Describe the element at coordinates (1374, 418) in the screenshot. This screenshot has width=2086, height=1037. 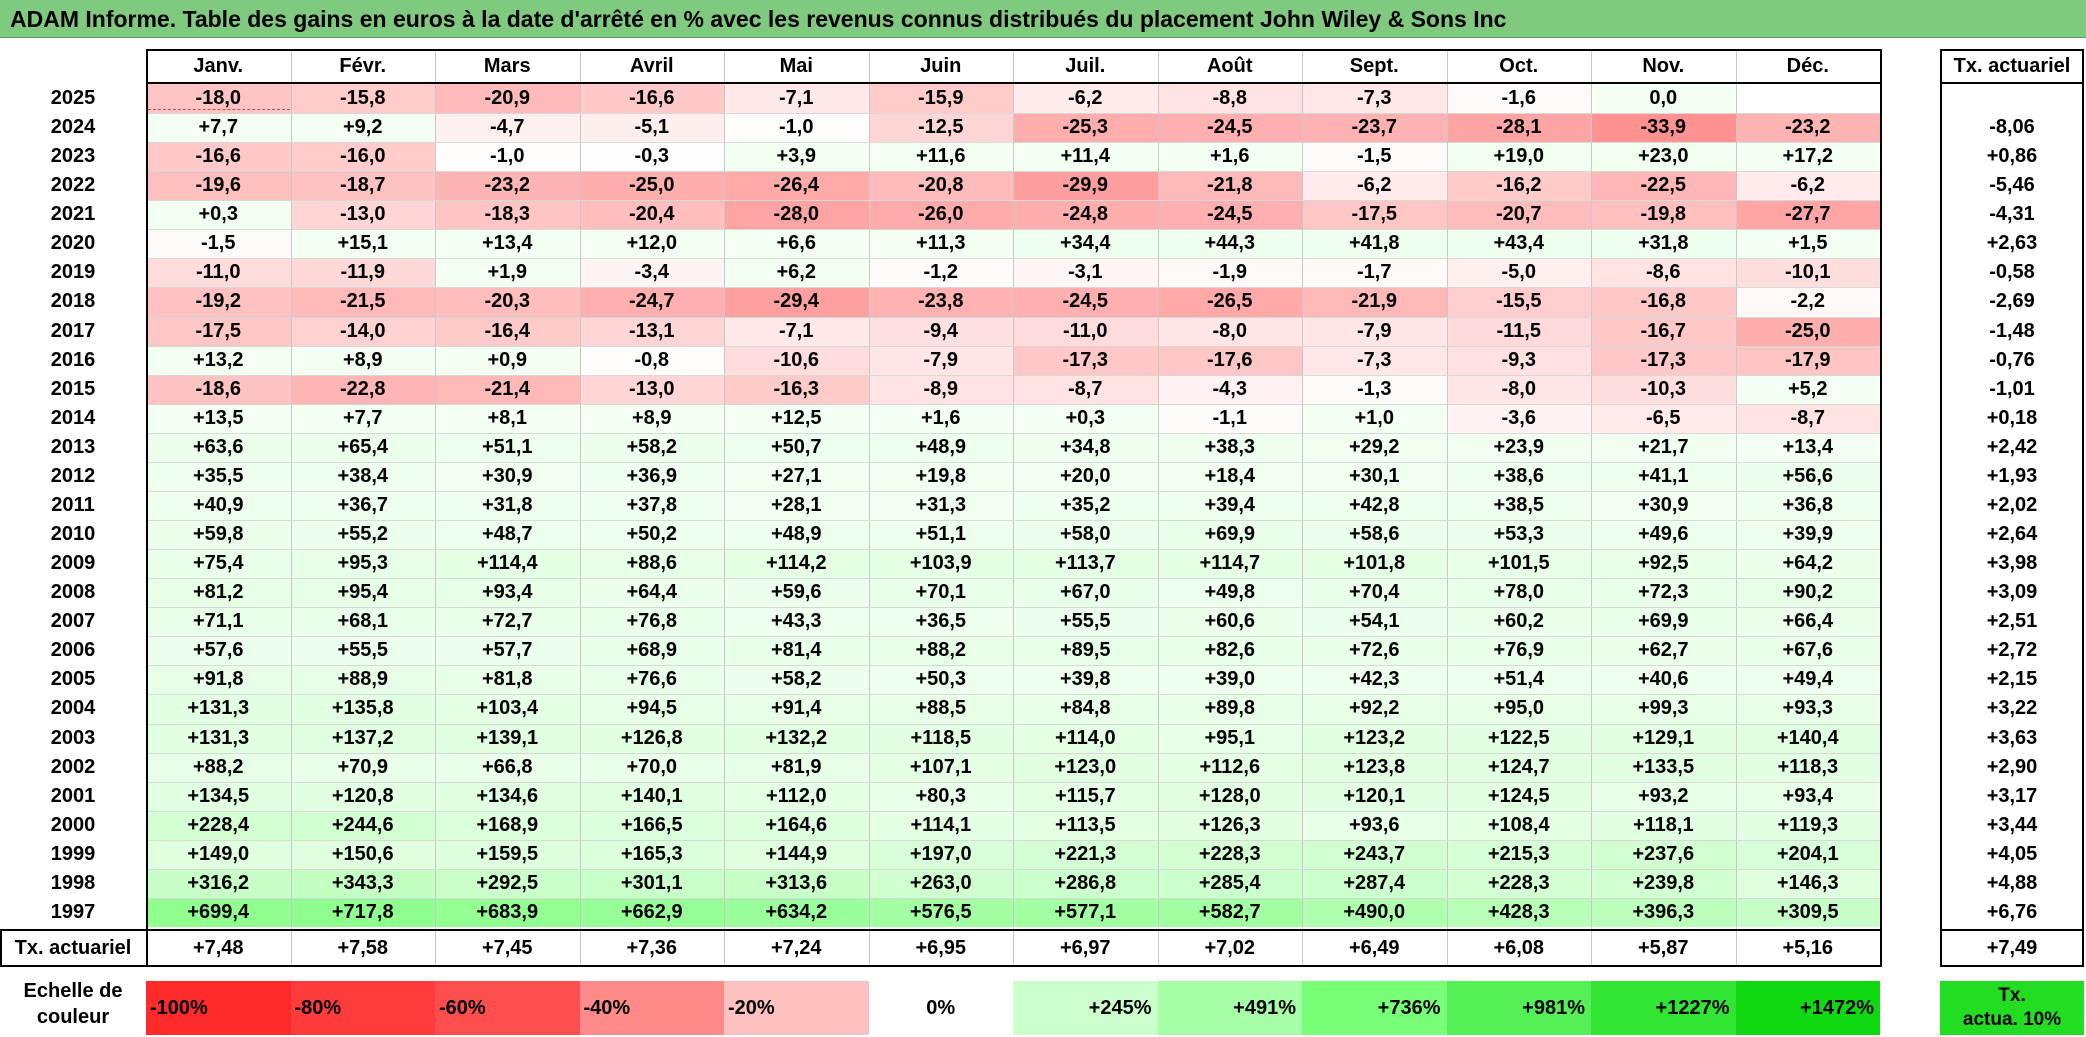
I see `heatmap-cell: +1,0` at that location.